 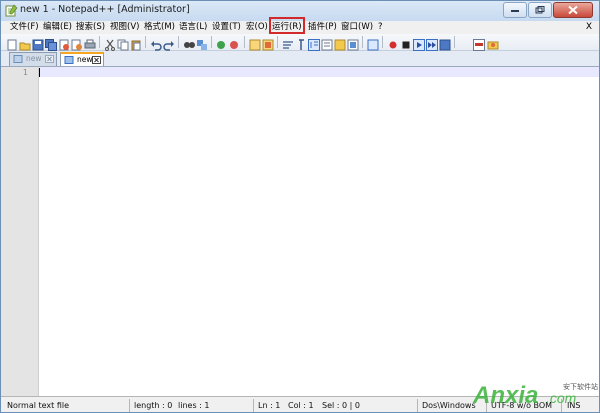 I want to click on close-icon, so click(x=573, y=10).